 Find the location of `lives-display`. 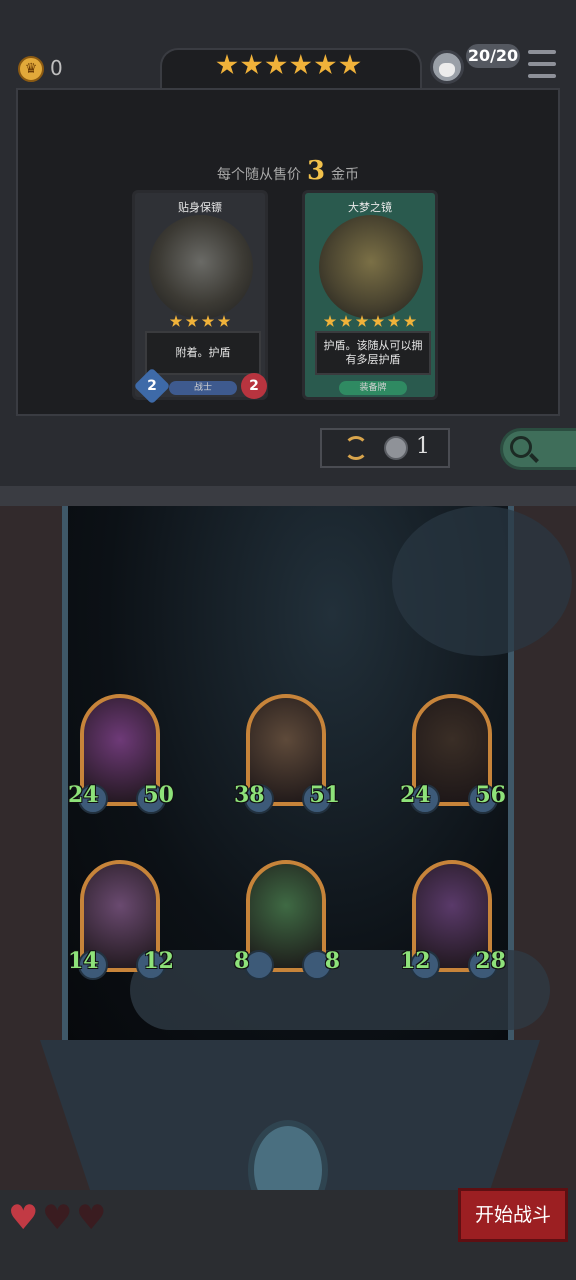

lives-display is located at coordinates (57, 1218).